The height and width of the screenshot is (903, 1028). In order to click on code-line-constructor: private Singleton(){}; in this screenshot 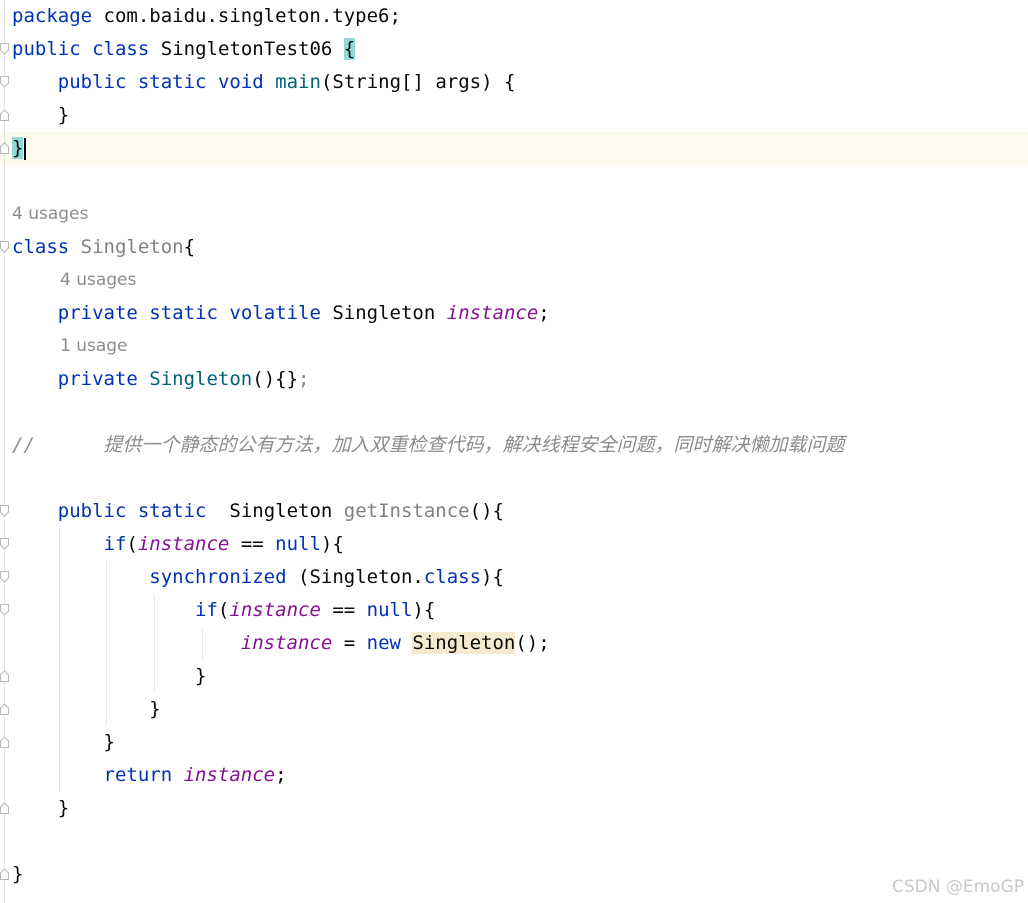, I will do `click(161, 379)`.